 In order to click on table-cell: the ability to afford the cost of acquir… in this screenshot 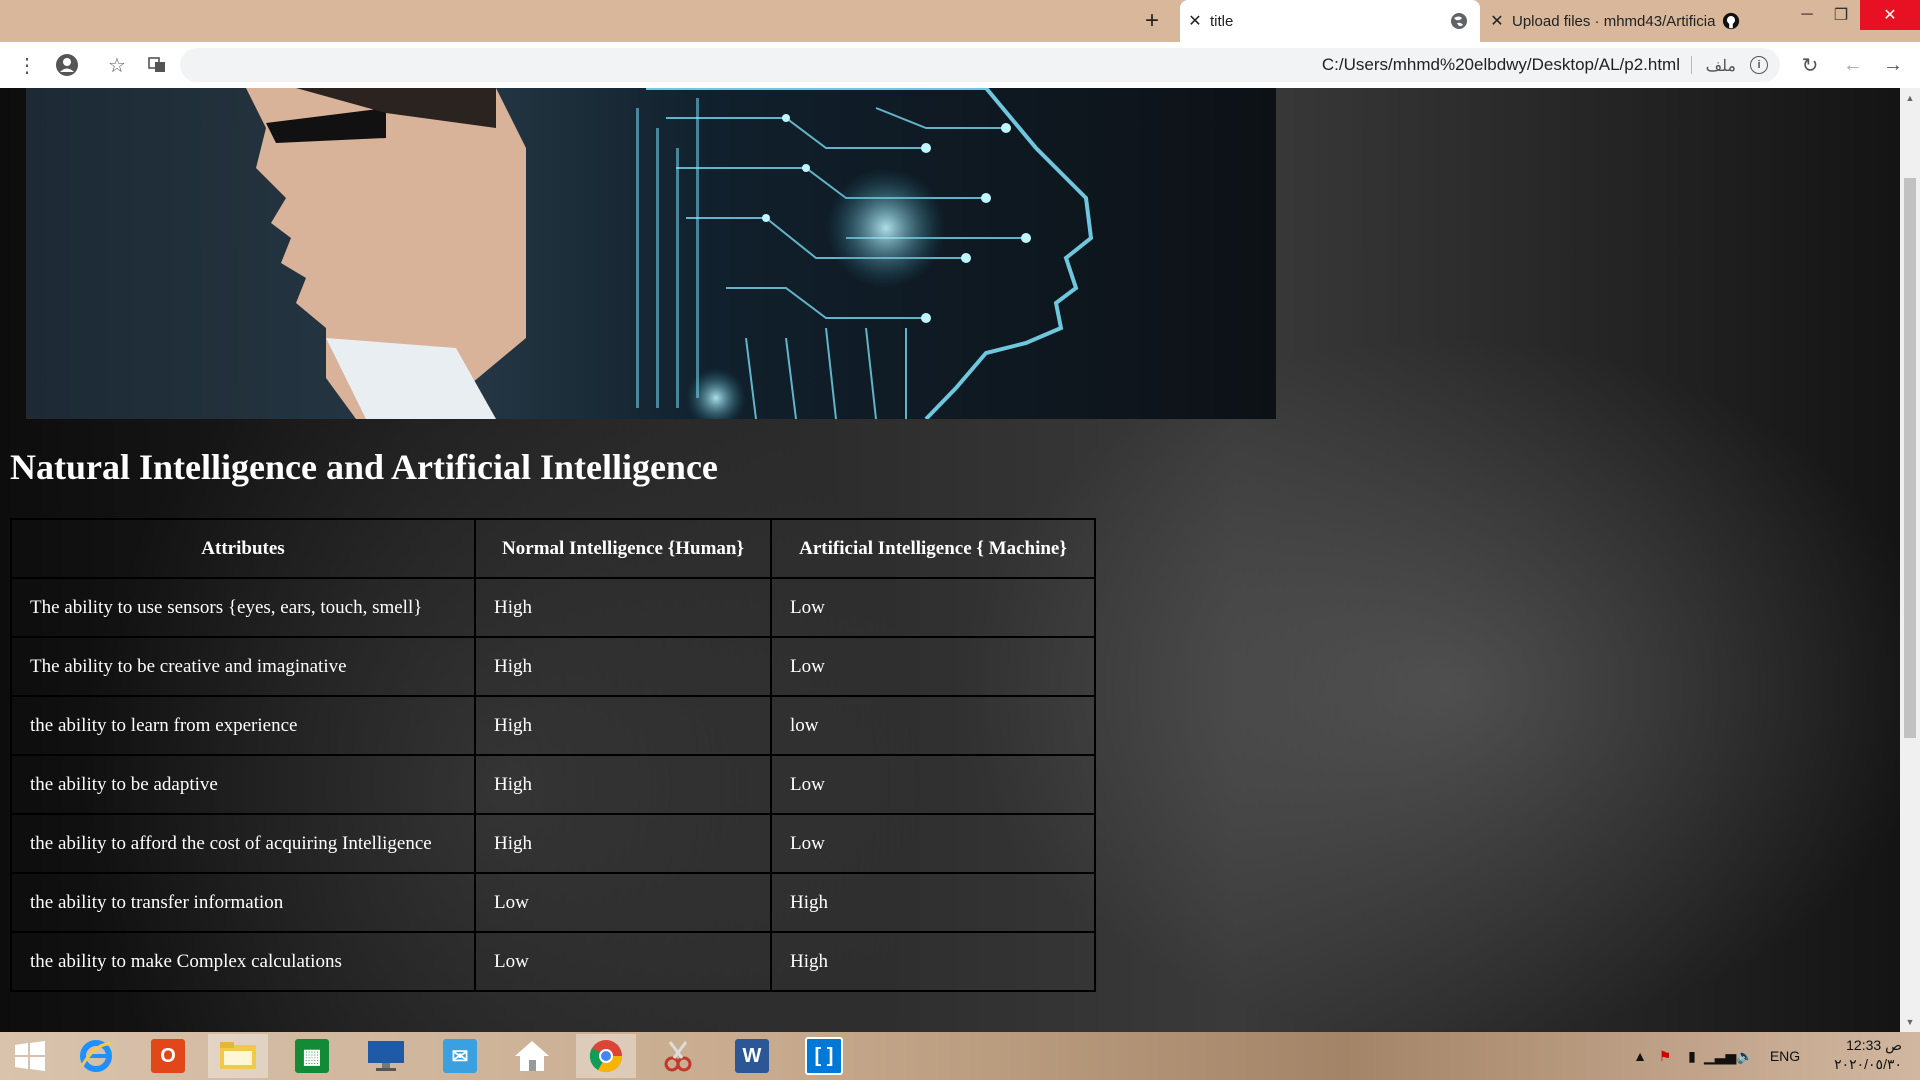, I will do `click(243, 843)`.